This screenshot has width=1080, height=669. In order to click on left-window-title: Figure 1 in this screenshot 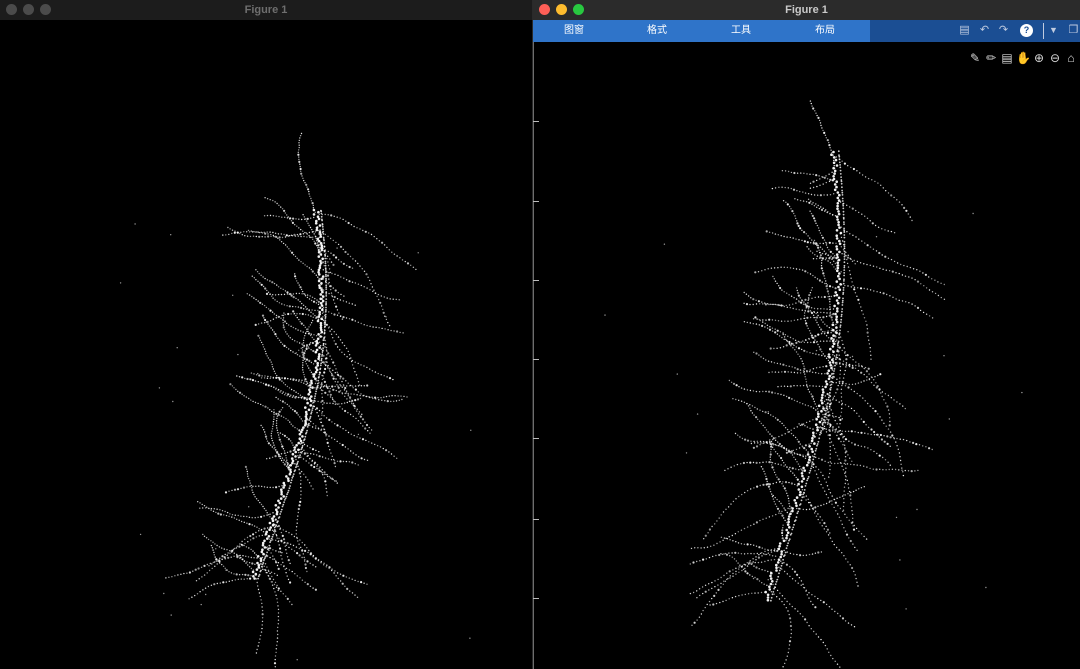, I will do `click(266, 10)`.